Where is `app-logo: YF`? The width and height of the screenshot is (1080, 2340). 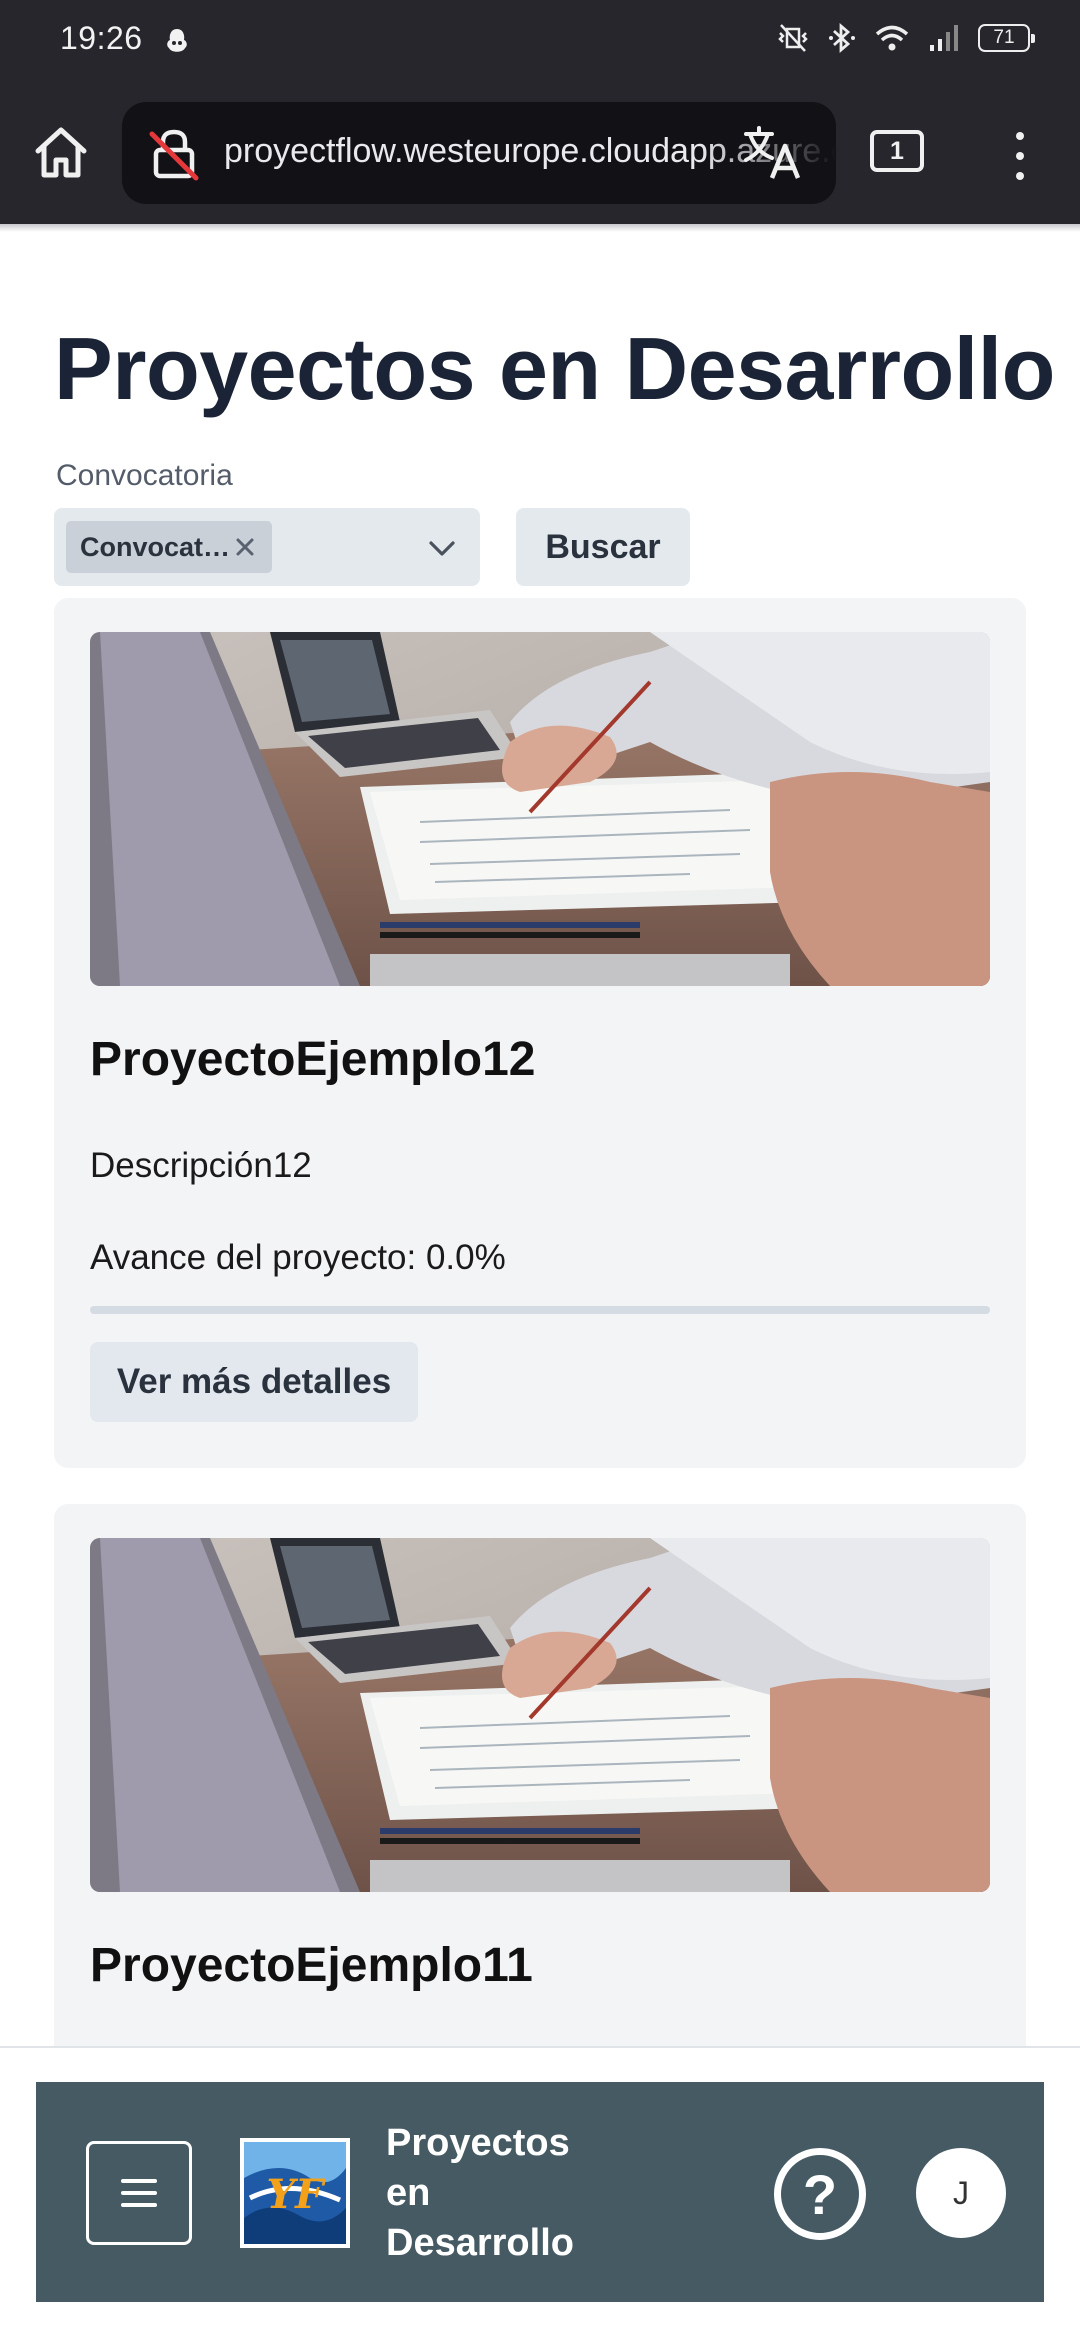
app-logo: YF is located at coordinates (295, 2193).